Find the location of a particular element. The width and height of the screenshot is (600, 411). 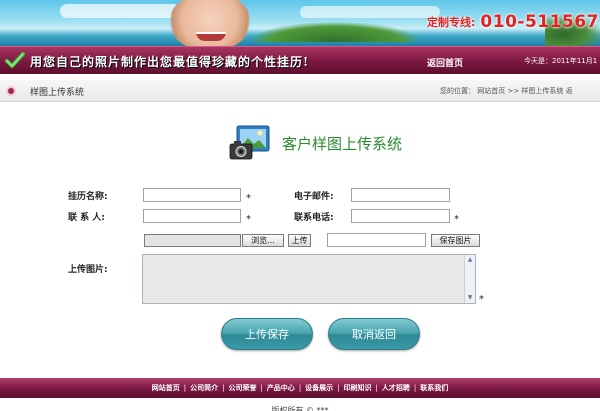

footer-link: 设备展示 is located at coordinates (319, 388).